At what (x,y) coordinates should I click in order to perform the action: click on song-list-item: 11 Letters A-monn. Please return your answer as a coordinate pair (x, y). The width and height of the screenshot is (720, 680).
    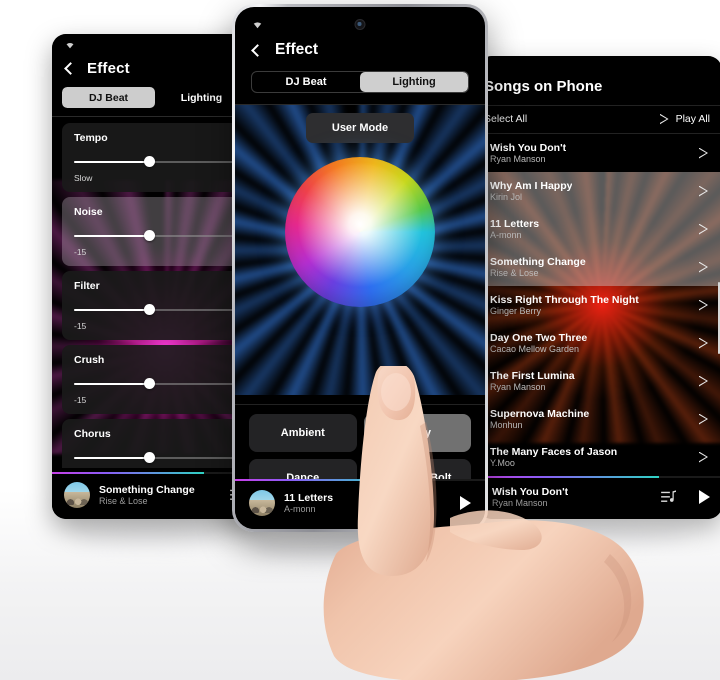
    Looking at the image, I should click on (599, 229).